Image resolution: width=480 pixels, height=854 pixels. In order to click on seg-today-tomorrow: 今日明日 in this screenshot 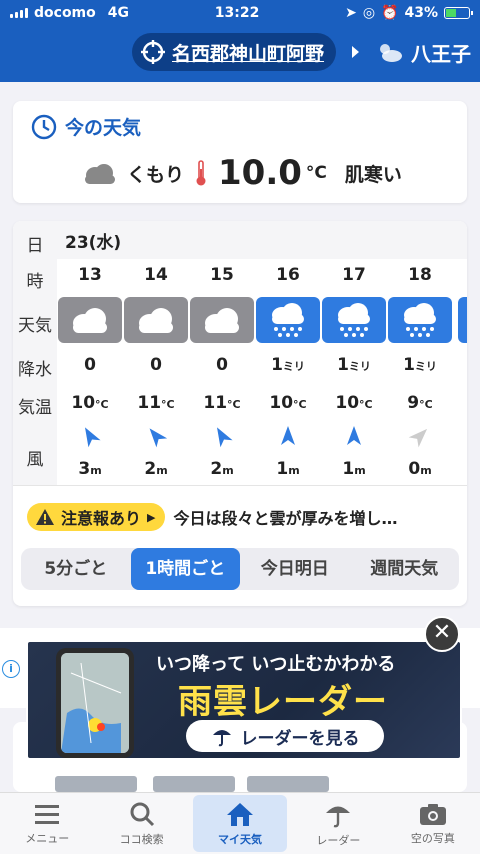, I will do `click(295, 569)`.